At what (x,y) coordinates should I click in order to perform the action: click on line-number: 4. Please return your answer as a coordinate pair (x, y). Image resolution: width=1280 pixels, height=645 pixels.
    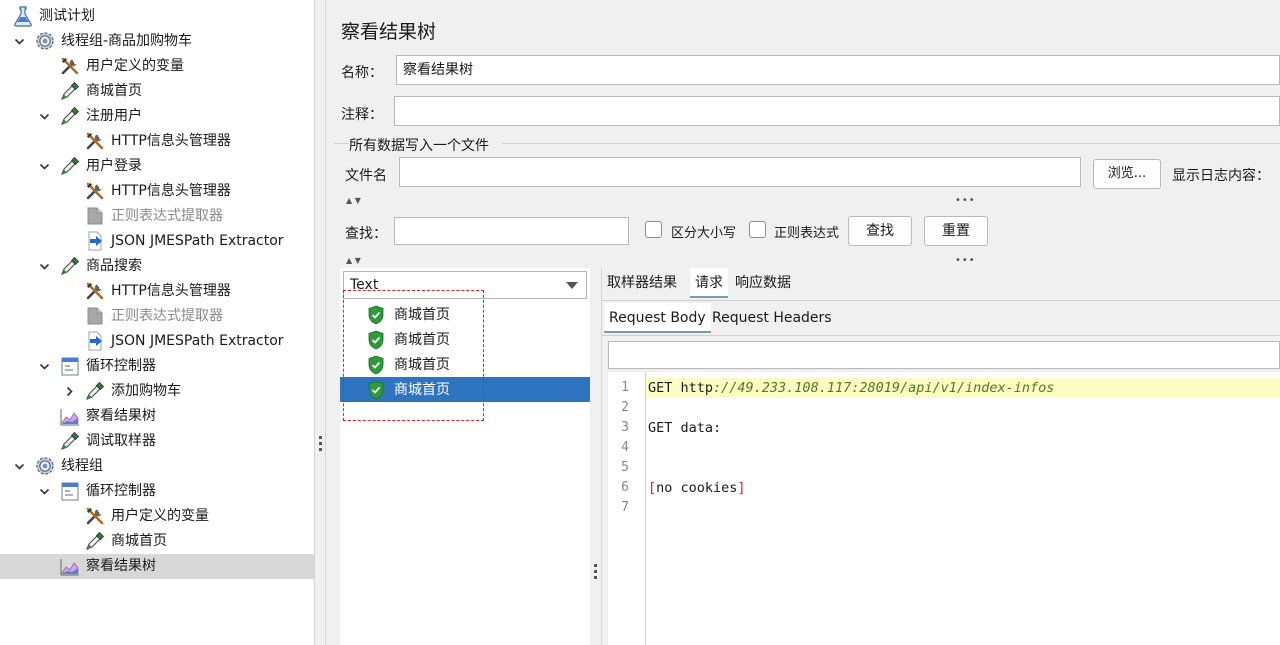
    Looking at the image, I should click on (625, 447).